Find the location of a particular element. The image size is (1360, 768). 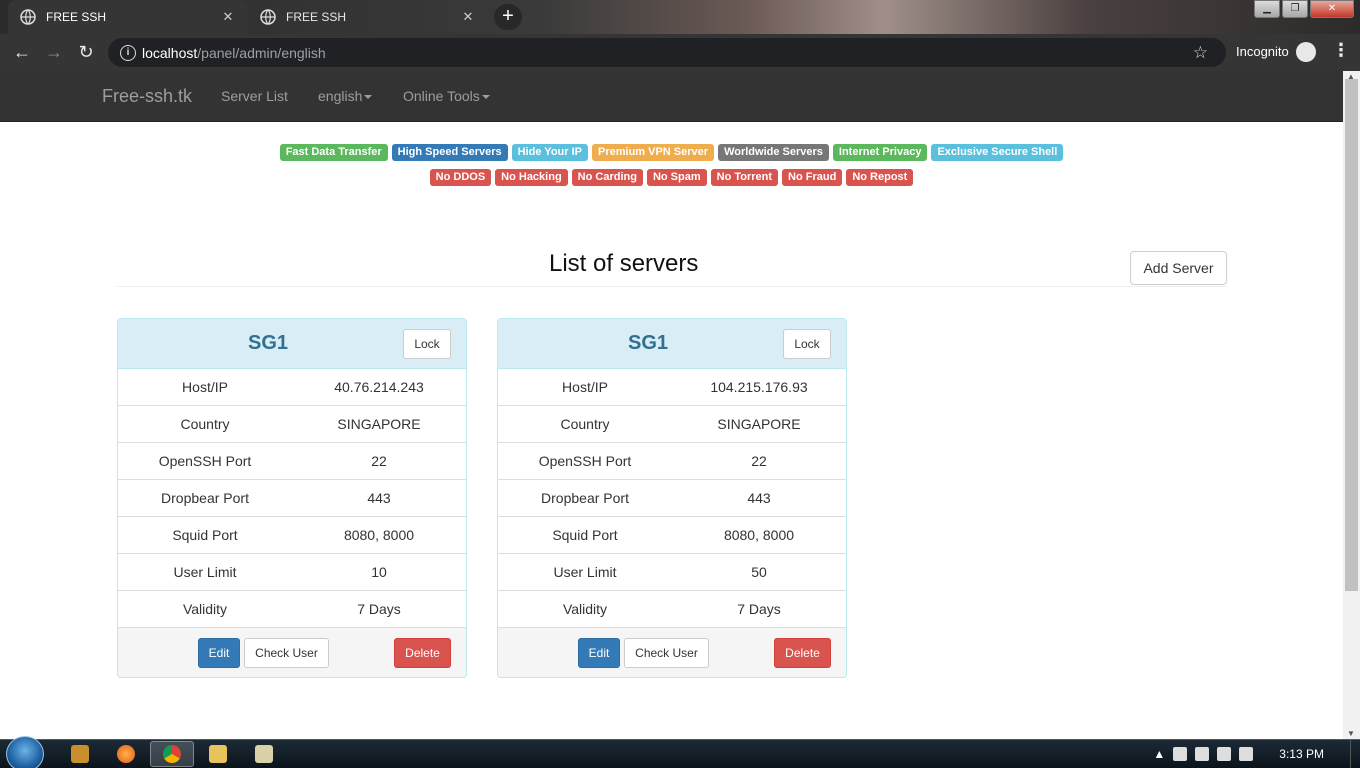

reload-icon: ↻ is located at coordinates (86, 53).